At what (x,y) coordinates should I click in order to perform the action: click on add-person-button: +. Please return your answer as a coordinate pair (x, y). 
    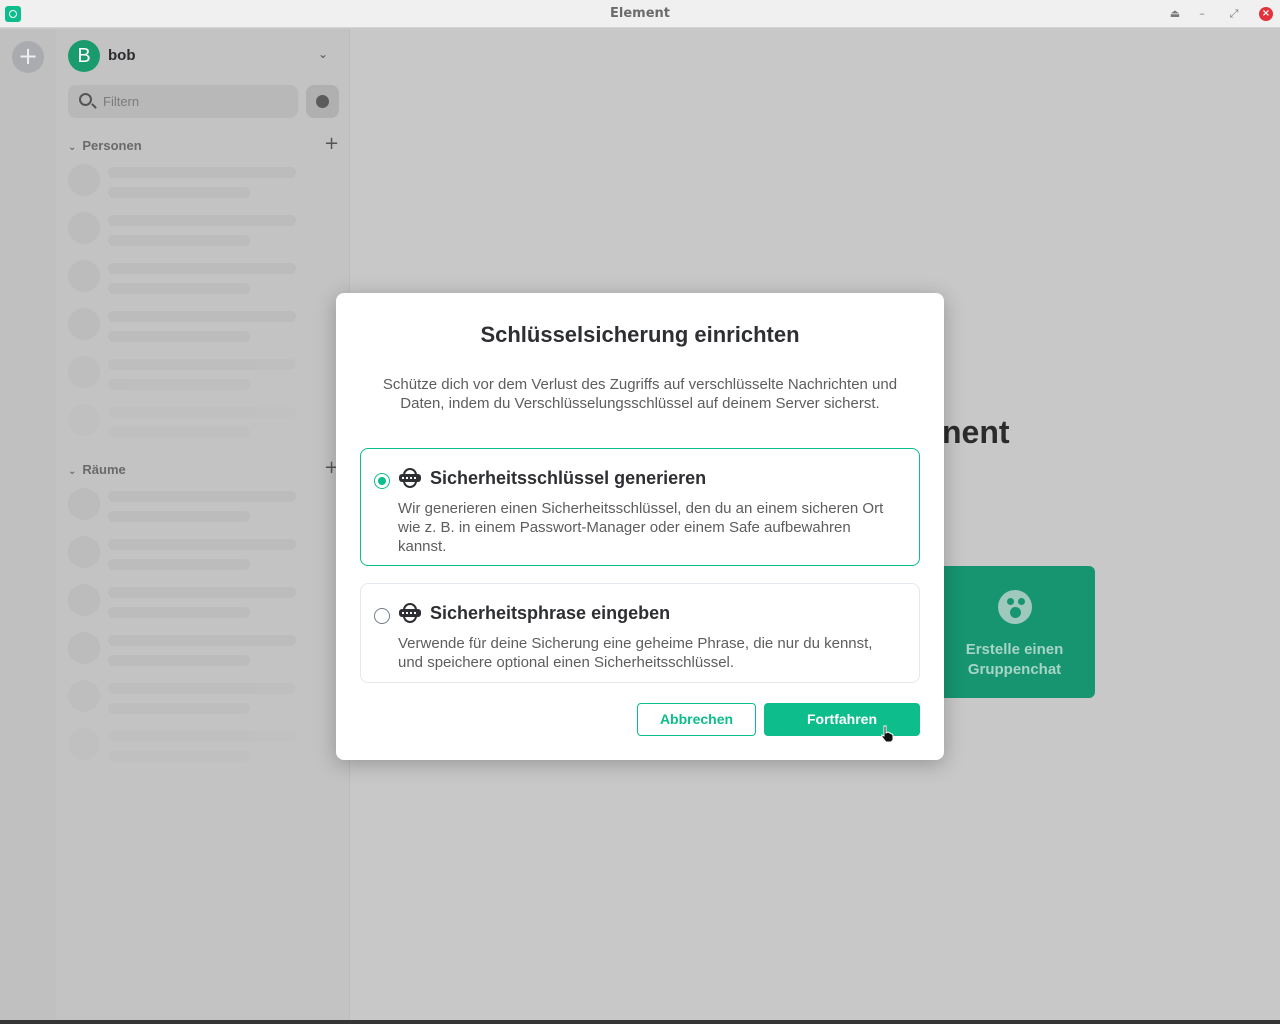
    Looking at the image, I should click on (331, 143).